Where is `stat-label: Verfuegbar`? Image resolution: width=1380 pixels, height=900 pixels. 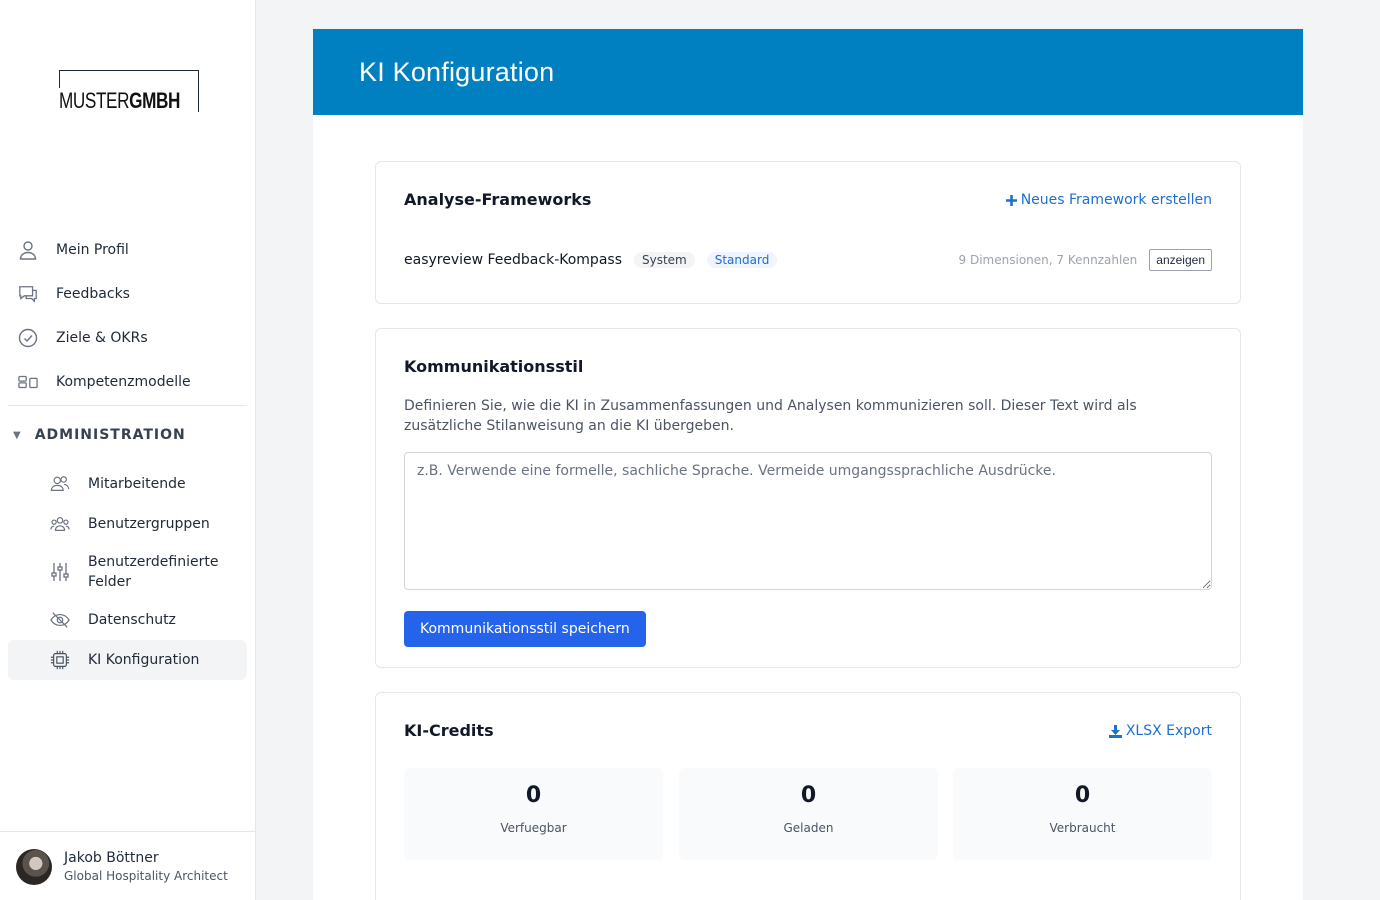 stat-label: Verfuegbar is located at coordinates (533, 828).